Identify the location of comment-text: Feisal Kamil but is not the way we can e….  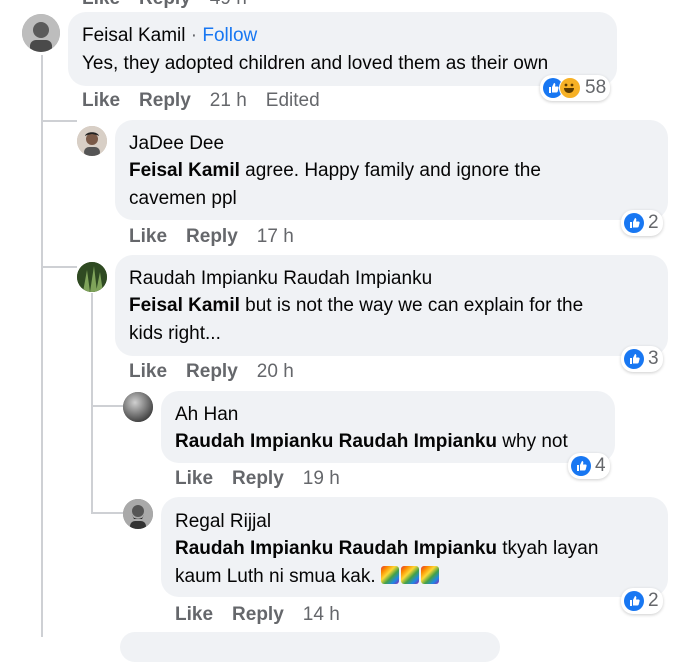
(356, 306).